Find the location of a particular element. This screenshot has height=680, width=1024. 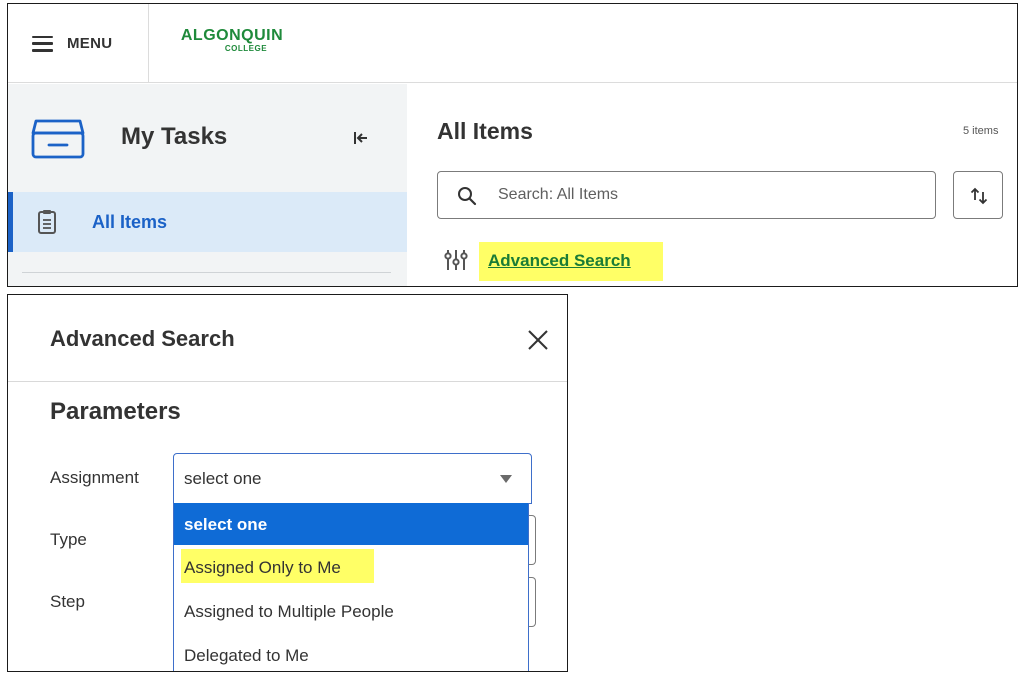

collapse-sidebar-icon is located at coordinates (361, 138).